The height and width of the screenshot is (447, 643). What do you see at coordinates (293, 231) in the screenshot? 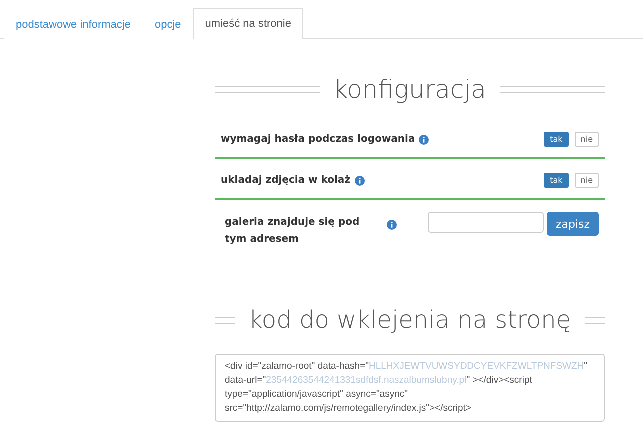
I see `setting-label: galeria znajduje się pod tym adresem` at bounding box center [293, 231].